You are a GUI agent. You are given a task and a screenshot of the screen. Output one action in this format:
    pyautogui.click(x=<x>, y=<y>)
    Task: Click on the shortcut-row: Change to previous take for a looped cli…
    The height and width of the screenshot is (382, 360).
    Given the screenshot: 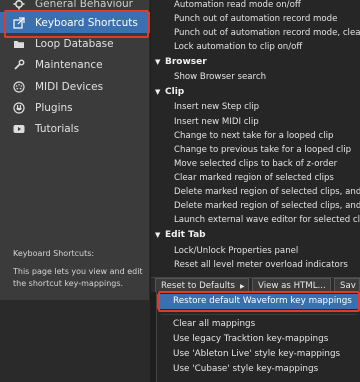 What is the action you would take?
    pyautogui.click(x=255, y=150)
    